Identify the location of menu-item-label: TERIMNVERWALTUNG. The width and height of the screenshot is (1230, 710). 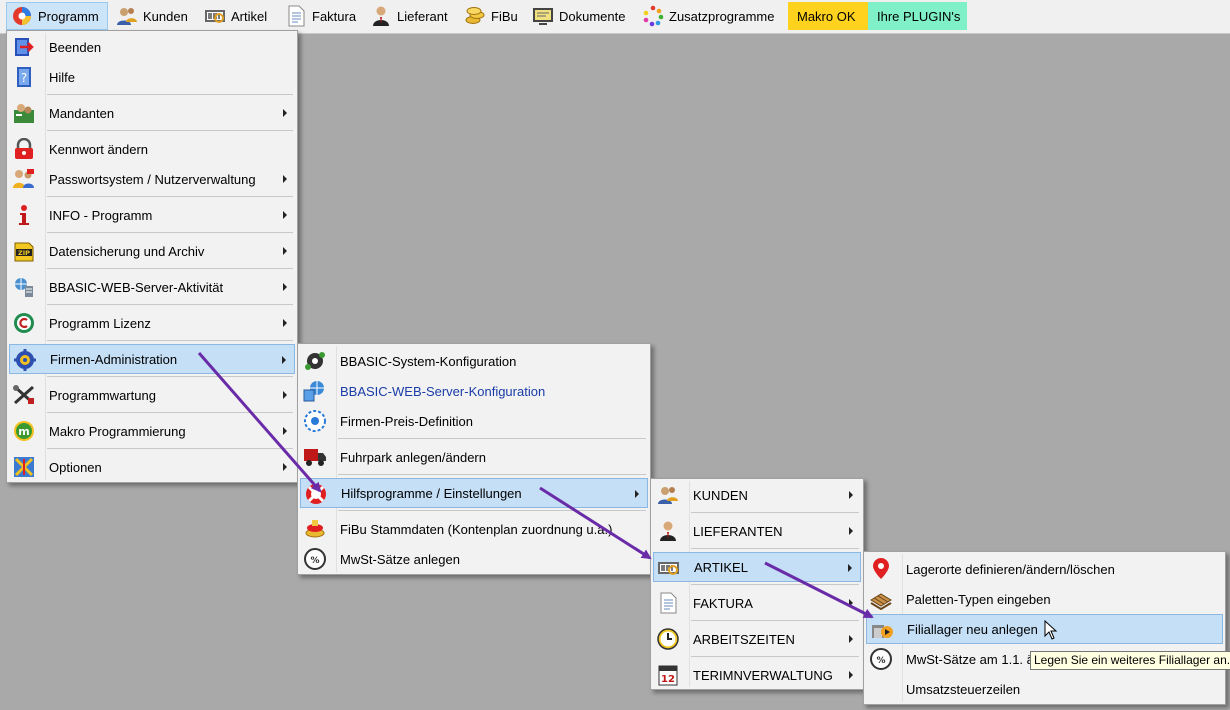
(763, 675).